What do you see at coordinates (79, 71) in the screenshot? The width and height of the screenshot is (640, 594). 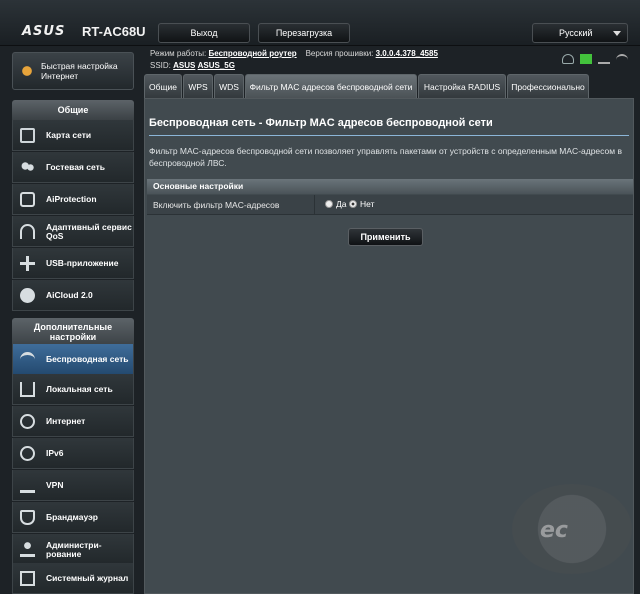 I see `quick-setup-label: Быстрая настройка Интернет` at bounding box center [79, 71].